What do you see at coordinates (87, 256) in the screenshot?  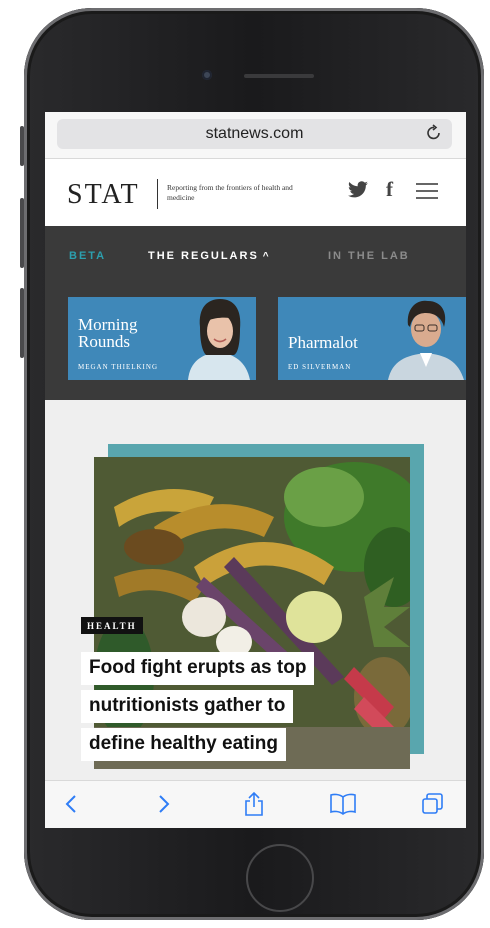 I see `nav-item-beta: BETA` at bounding box center [87, 256].